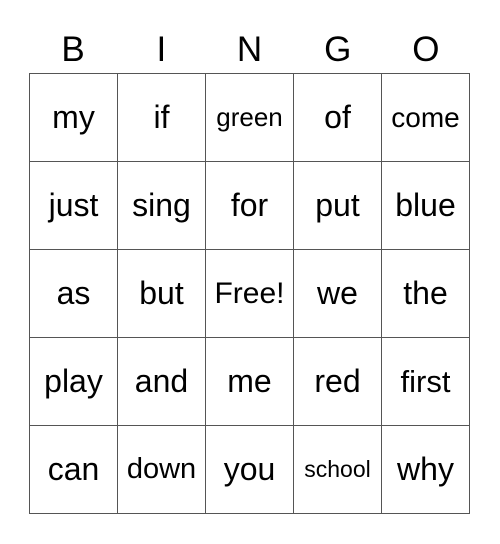 The image size is (500, 544). Describe the element at coordinates (338, 382) in the screenshot. I see `bingo-cell: red` at that location.